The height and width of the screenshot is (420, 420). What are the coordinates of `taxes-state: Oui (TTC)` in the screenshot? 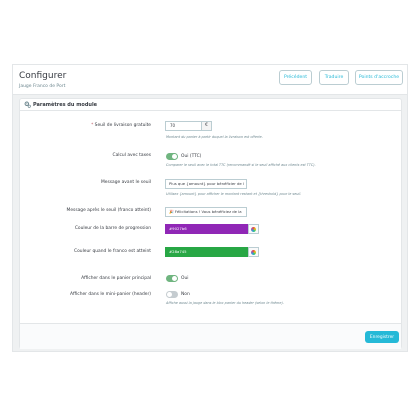 It's located at (191, 156).